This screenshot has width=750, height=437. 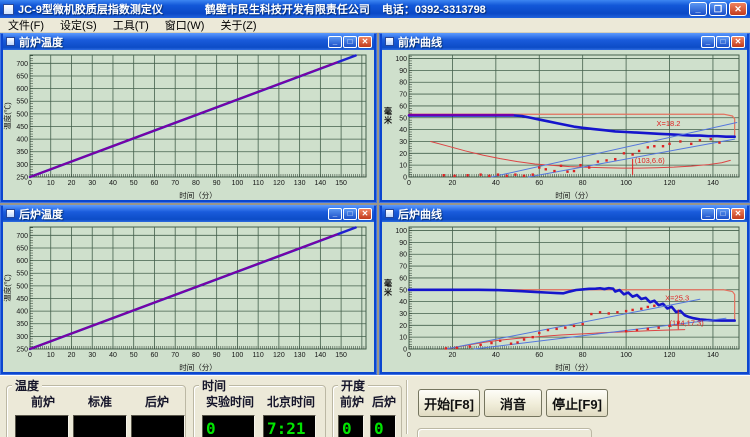 I want to click on bottom-extra-groupbox, so click(x=504, y=432).